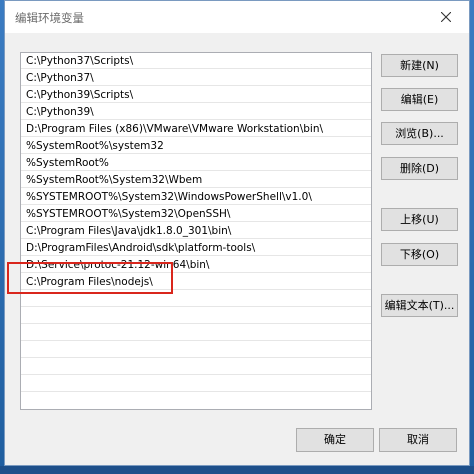  I want to click on list-item: %SystemRoot%\system32, so click(196, 146).